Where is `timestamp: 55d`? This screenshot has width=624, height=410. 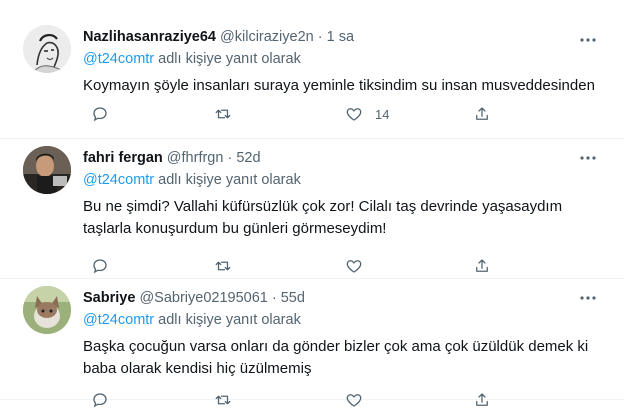 timestamp: 55d is located at coordinates (293, 298).